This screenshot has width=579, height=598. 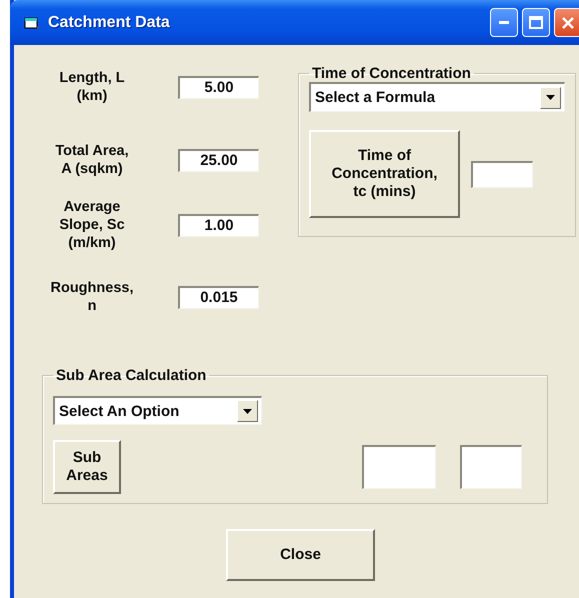 I want to click on input-field: 1.00, so click(x=218, y=225).